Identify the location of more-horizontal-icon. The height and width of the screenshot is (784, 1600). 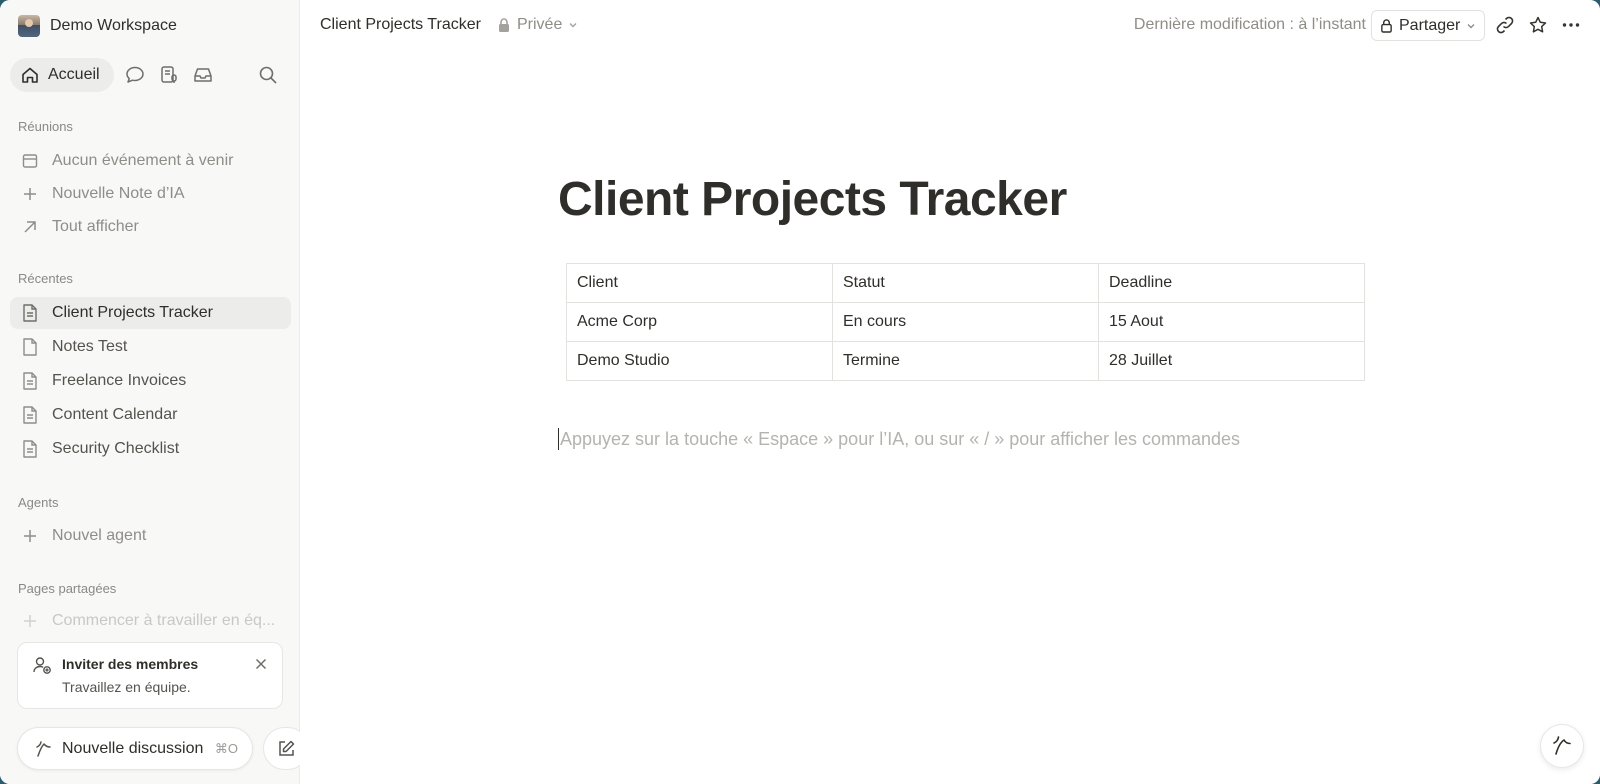
(1571, 25).